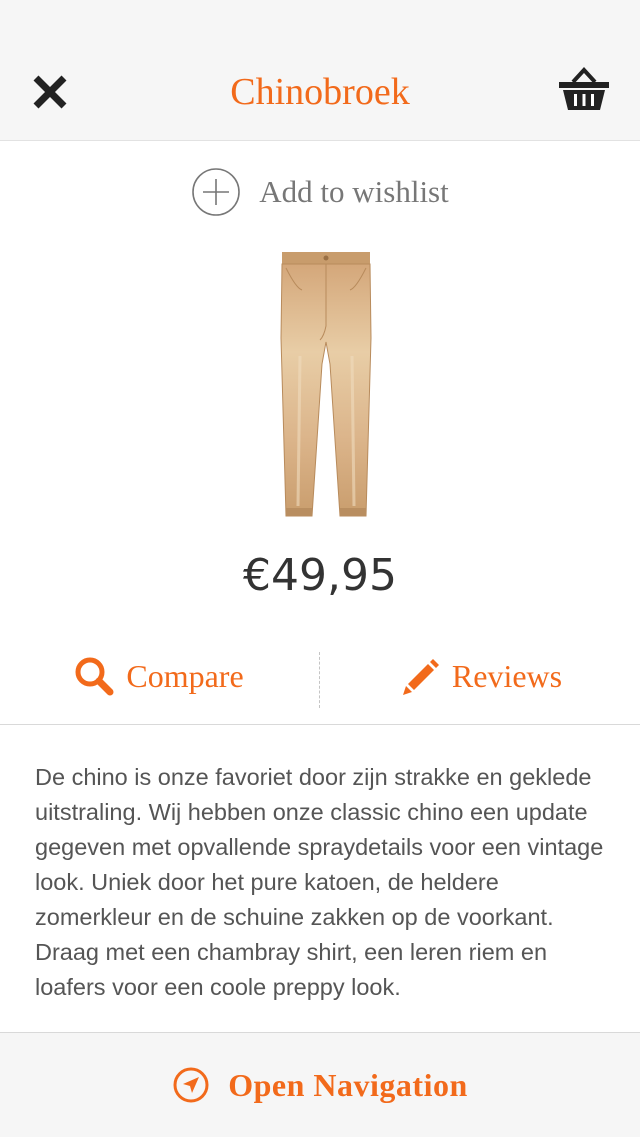  I want to click on product-price: €49,95, so click(320, 575).